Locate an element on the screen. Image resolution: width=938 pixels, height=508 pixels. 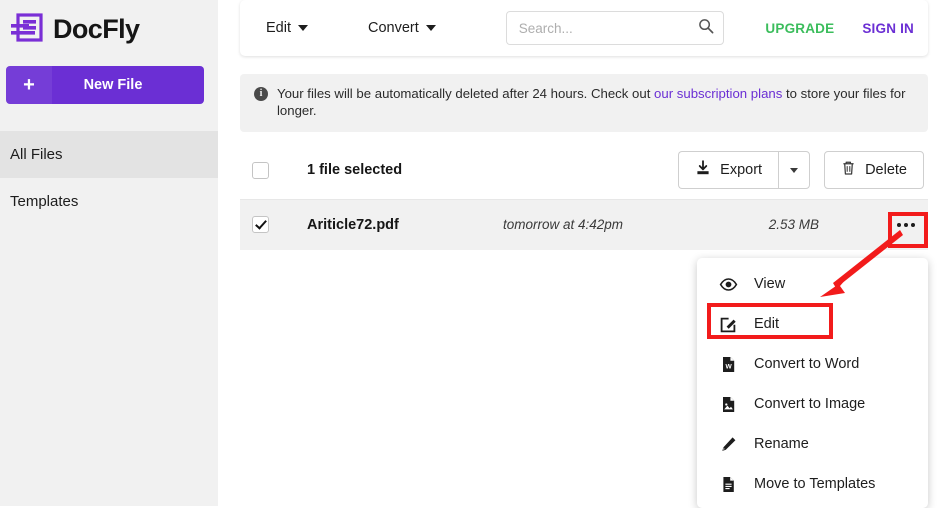
context-menu-label: Convert to Image is located at coordinates (810, 404).